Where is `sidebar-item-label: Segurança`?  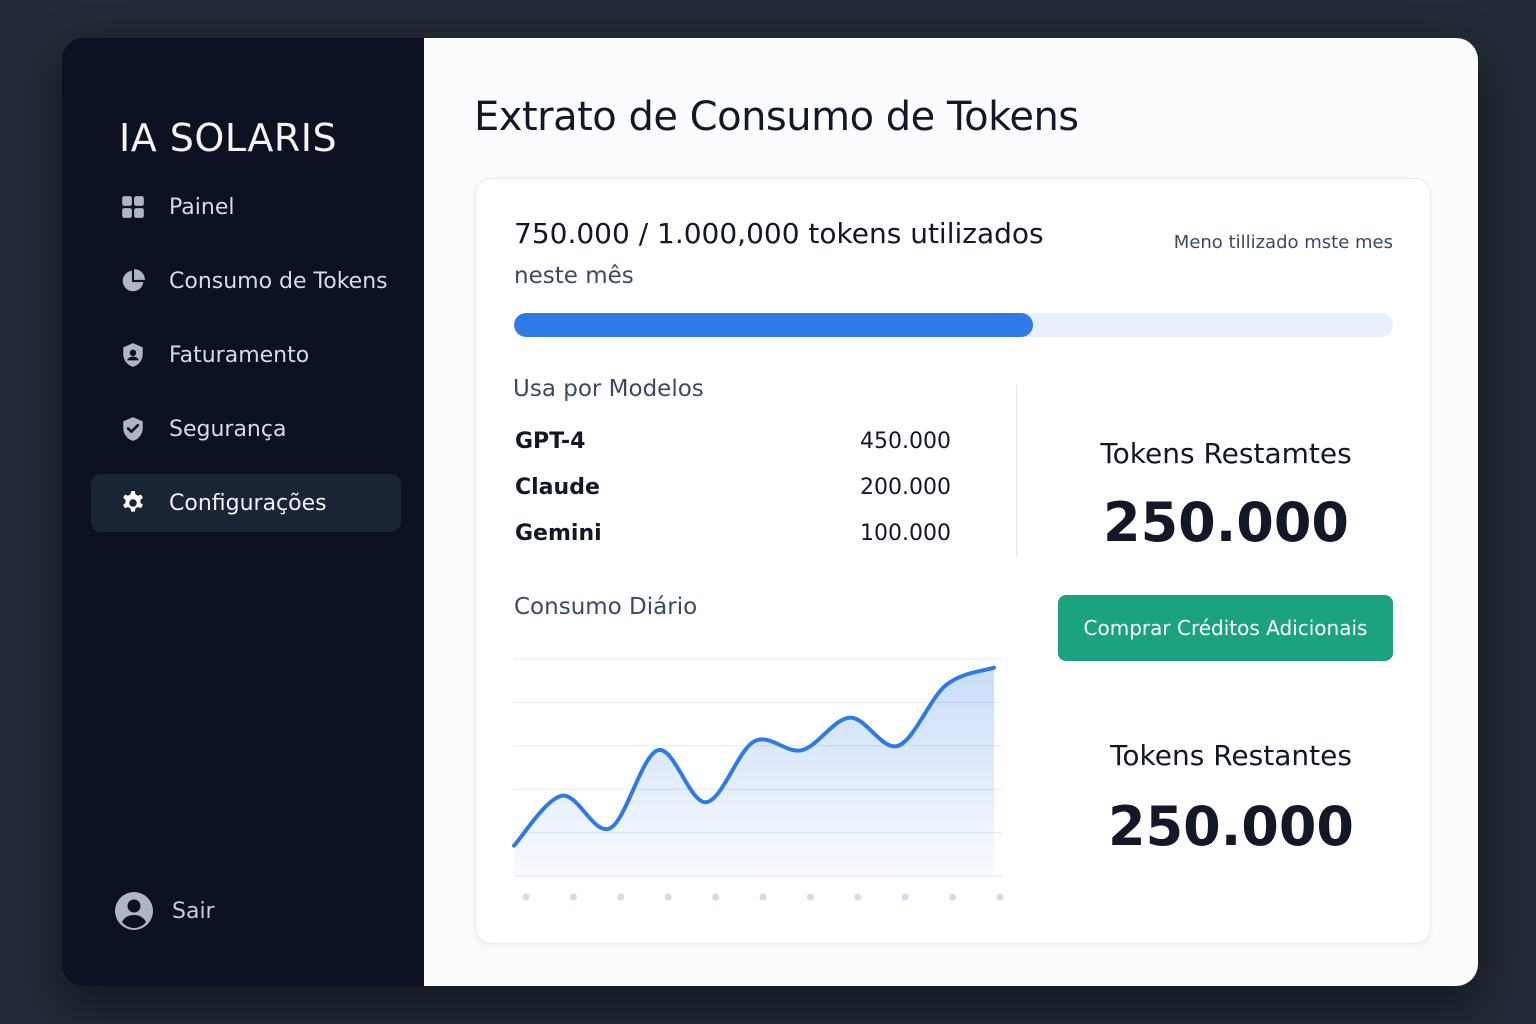
sidebar-item-label: Segurança is located at coordinates (228, 429).